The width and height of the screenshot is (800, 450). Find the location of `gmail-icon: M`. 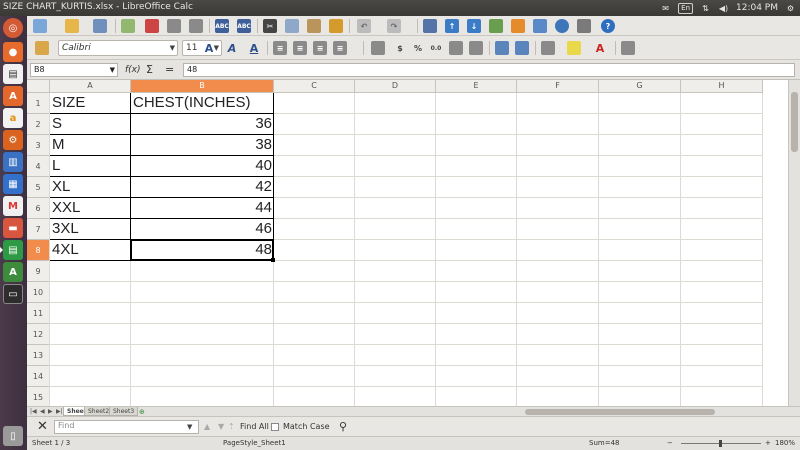

gmail-icon: M is located at coordinates (13, 206).